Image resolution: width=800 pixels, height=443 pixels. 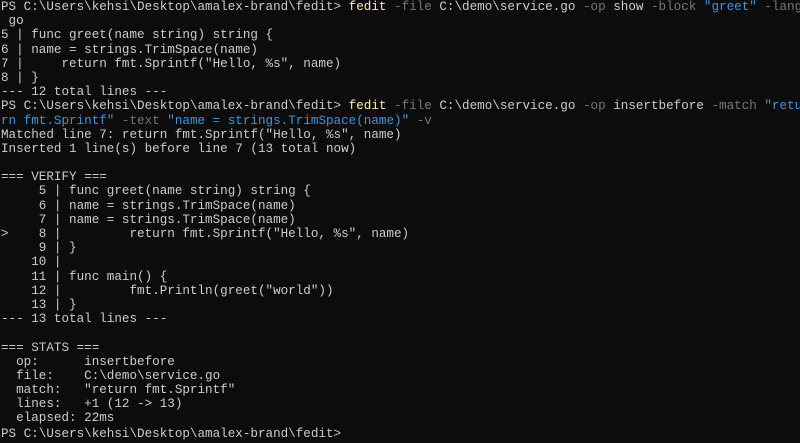 What do you see at coordinates (420, 120) in the screenshot?
I see `parameter-token: -v` at bounding box center [420, 120].